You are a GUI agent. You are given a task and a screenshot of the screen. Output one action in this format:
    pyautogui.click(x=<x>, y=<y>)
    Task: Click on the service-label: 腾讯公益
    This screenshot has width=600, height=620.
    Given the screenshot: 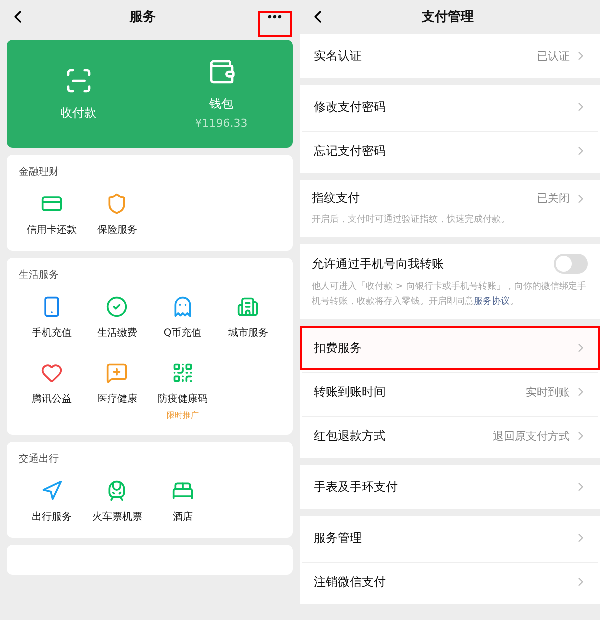 What is the action you would take?
    pyautogui.click(x=52, y=399)
    